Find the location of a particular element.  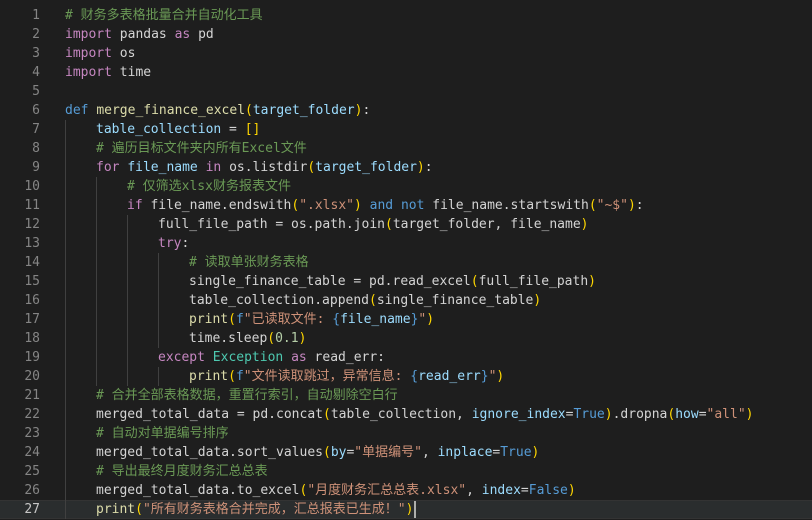

text-cursor is located at coordinates (415, 509).